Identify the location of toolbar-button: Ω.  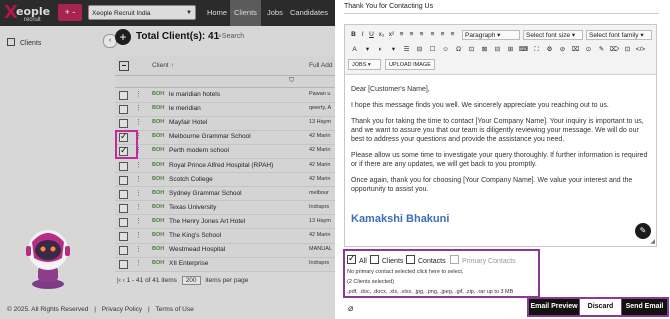
(458, 50).